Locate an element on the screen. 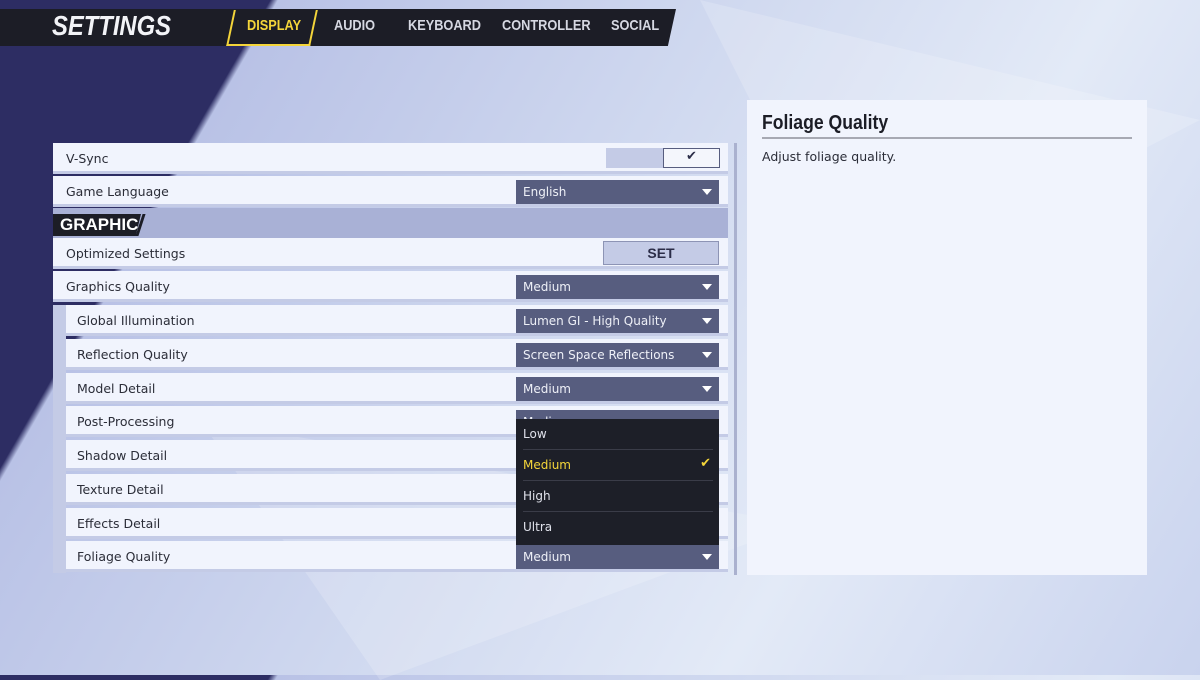  dropdown-option-ultra: Ultra is located at coordinates (618, 527).